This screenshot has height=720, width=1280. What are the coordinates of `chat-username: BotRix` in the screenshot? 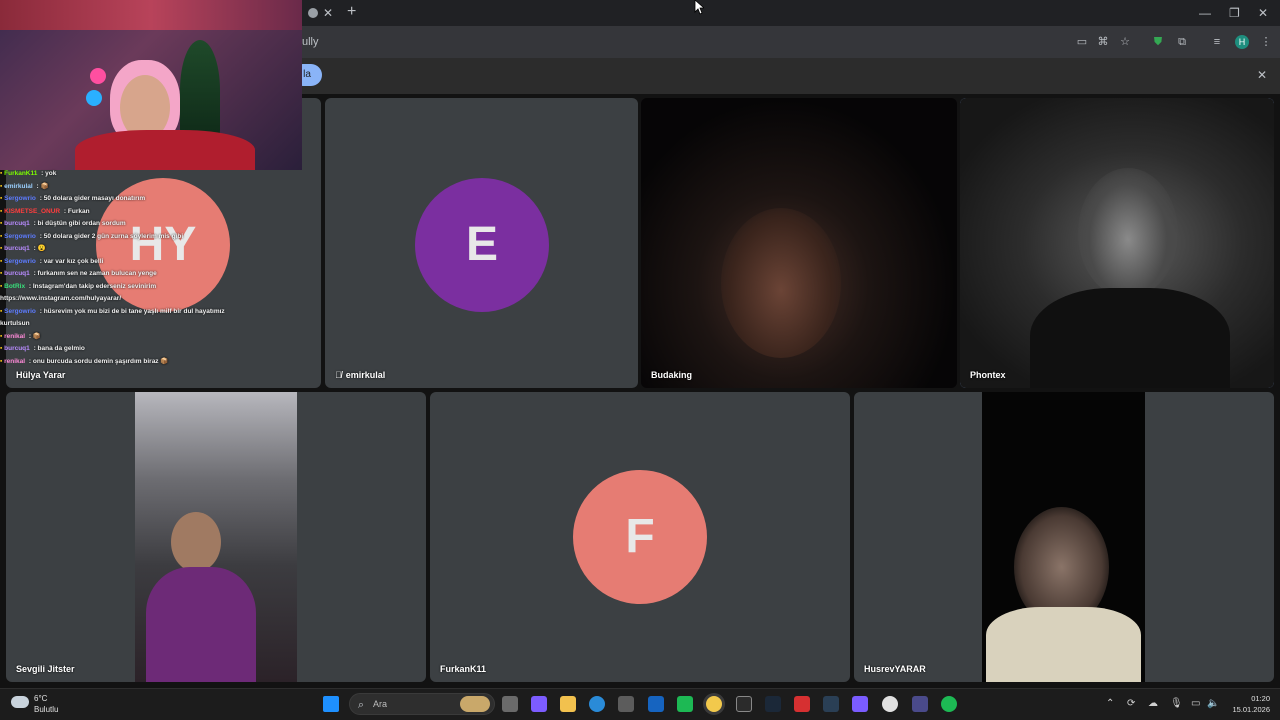 It's located at (14, 286).